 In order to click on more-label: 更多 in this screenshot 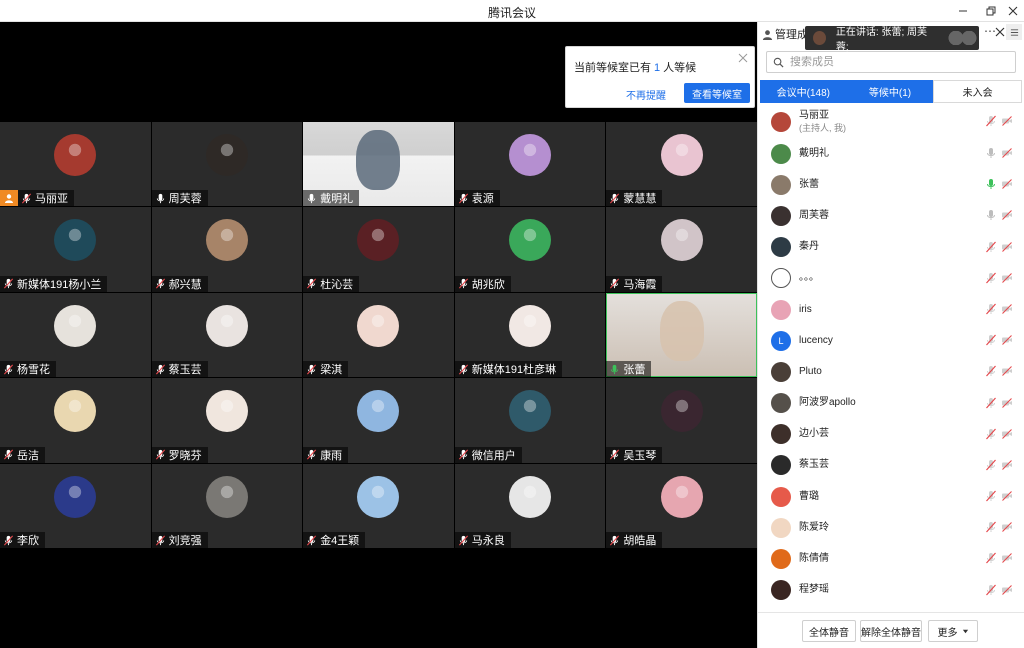, I will do `click(947, 633)`.